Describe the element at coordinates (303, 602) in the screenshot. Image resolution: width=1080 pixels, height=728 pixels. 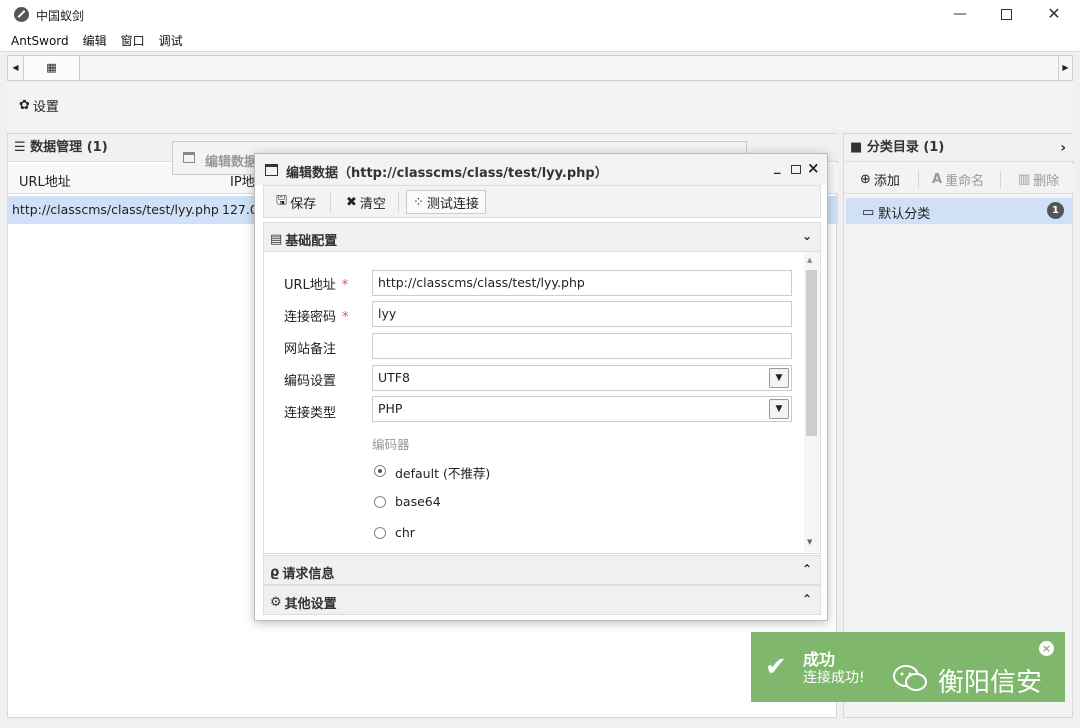
I see `section-other-title-wrap: ⚙ 其他设置` at that location.